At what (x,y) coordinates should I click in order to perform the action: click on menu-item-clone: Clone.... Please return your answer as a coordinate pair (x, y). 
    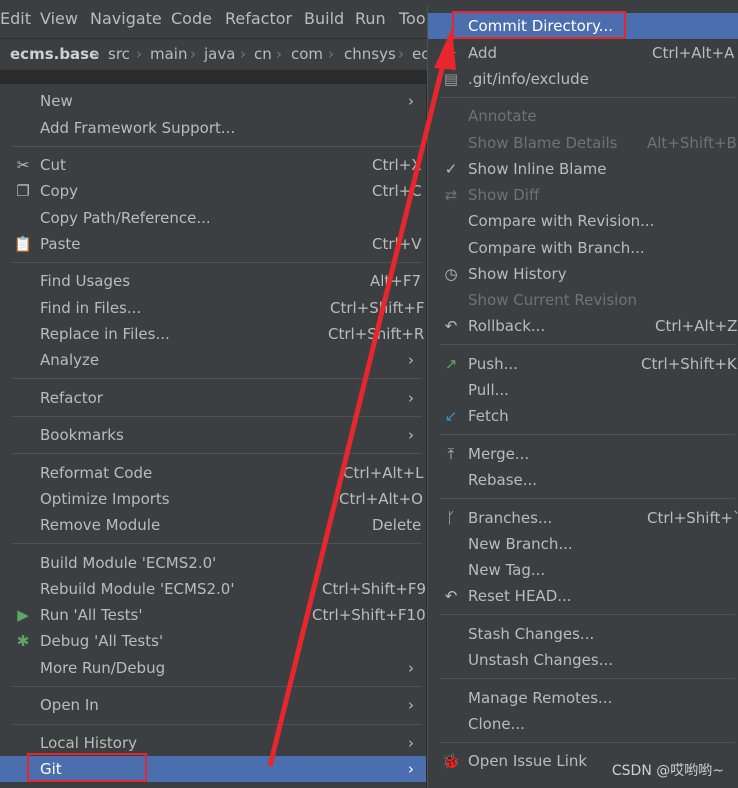
    Looking at the image, I should click on (583, 724).